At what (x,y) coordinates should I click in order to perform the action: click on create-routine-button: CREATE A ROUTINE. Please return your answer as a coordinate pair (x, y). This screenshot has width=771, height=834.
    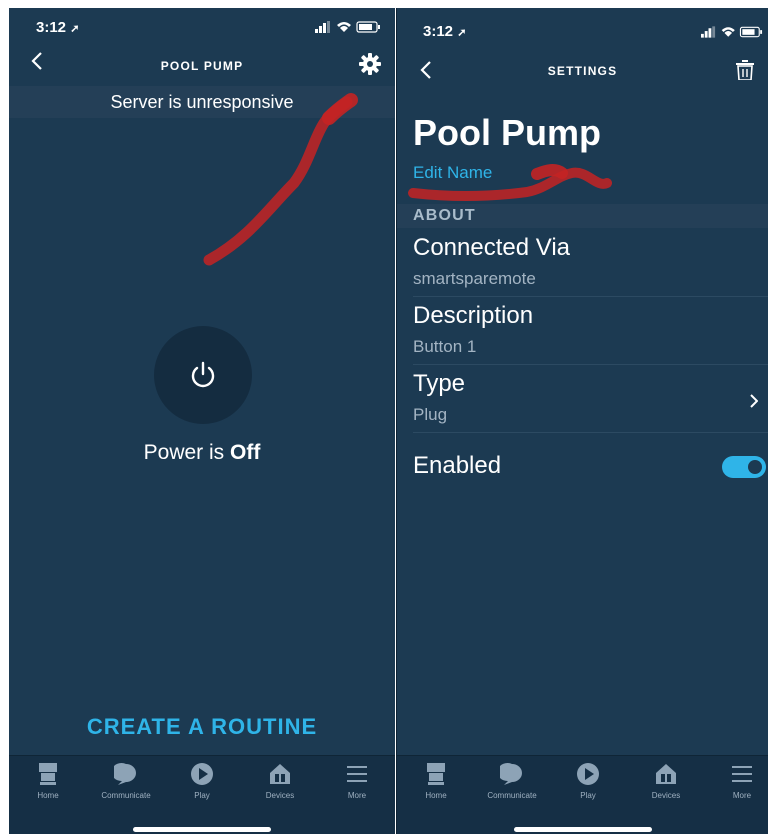
    Looking at the image, I should click on (202, 727).